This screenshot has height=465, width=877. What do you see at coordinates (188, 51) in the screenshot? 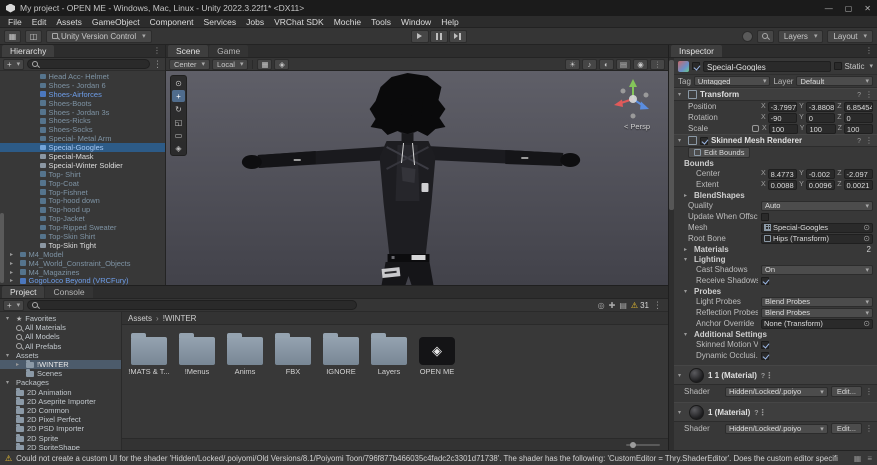
I see `tab-scene: Scene` at bounding box center [188, 51].